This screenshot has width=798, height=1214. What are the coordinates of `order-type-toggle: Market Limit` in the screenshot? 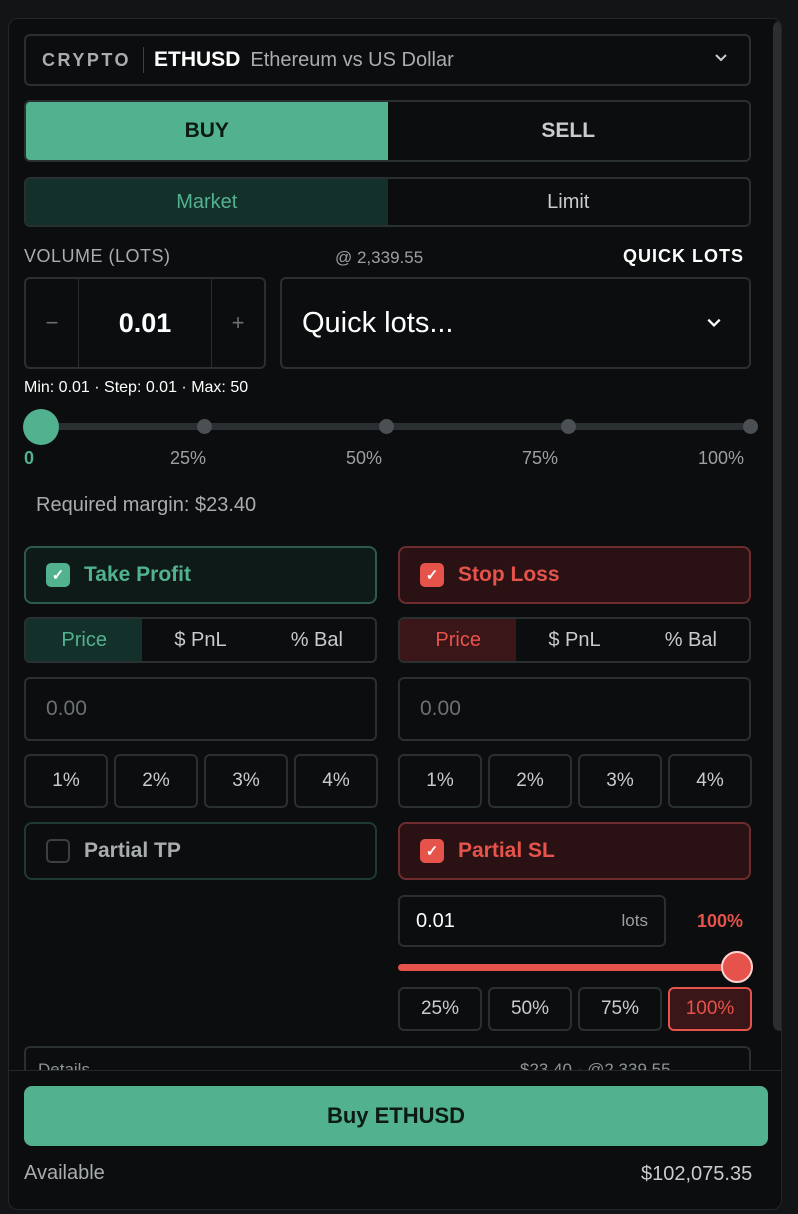 It's located at (387, 202).